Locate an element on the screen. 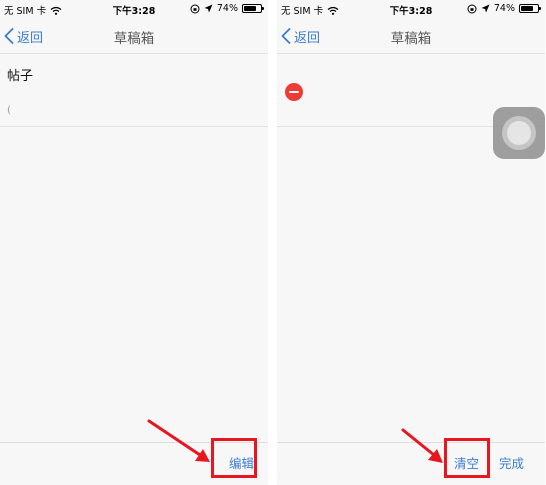 This screenshot has height=485, width=546. assistive-touch-core is located at coordinates (519, 133).